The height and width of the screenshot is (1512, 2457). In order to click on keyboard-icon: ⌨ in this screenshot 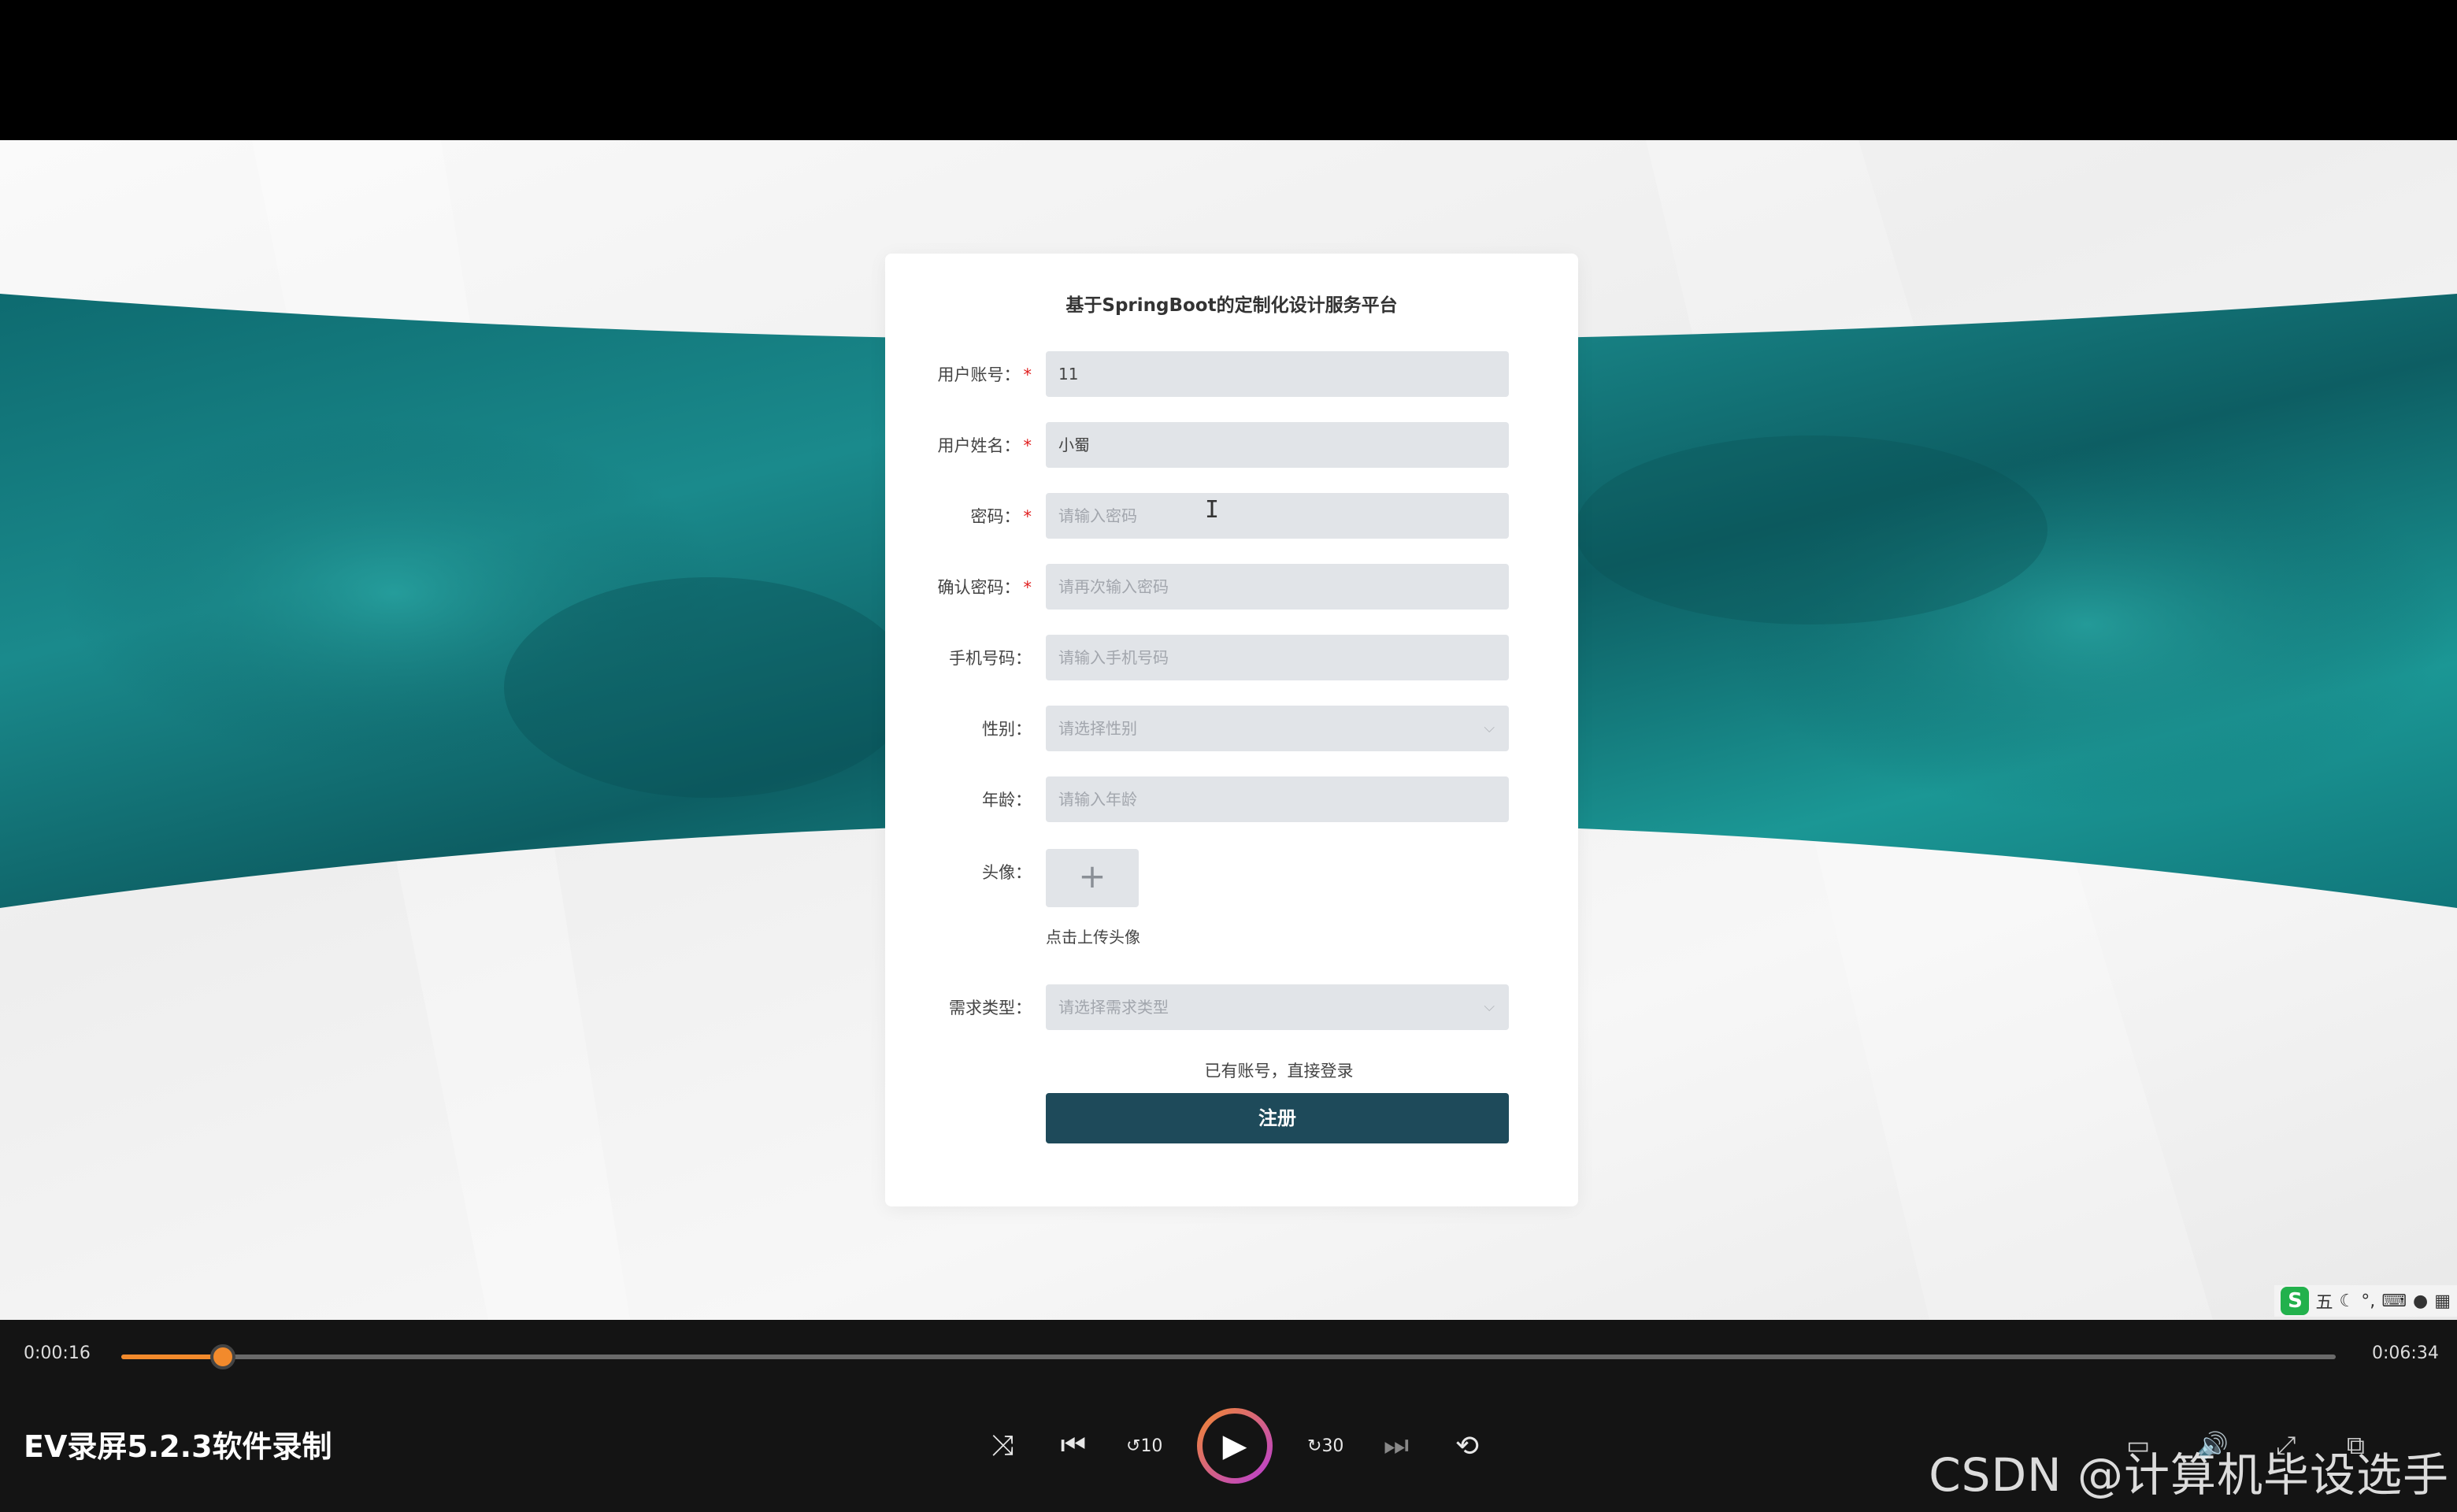, I will do `click(2394, 1301)`.